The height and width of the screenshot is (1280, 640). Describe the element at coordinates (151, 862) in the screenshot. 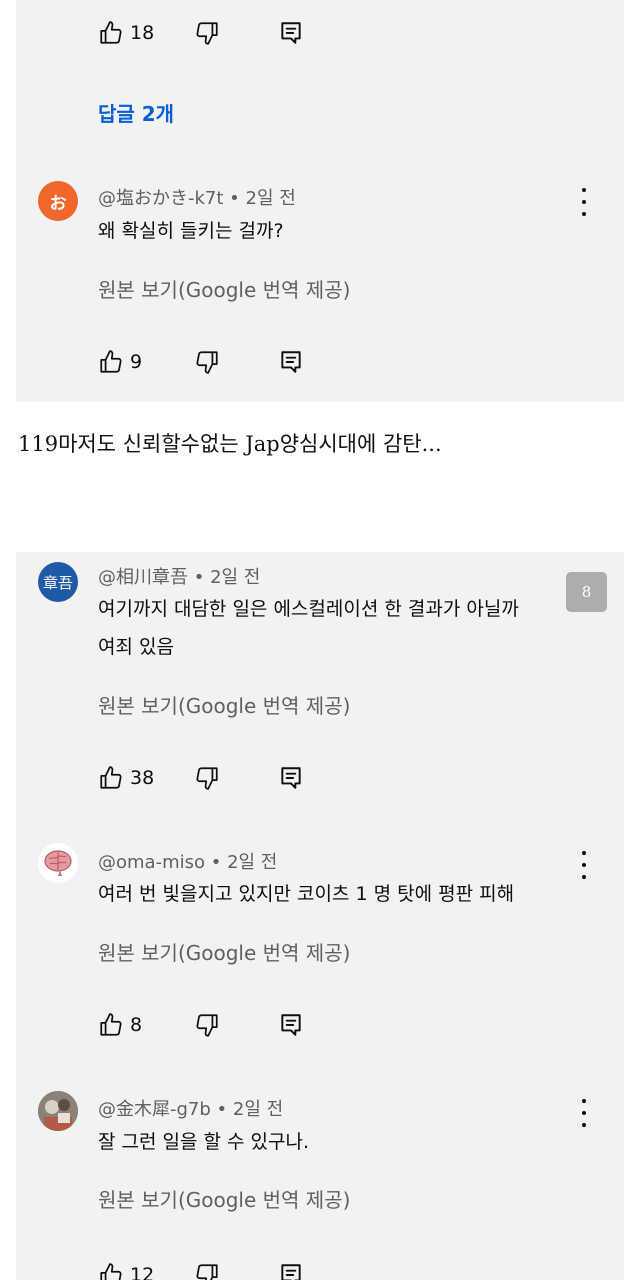

I see `author-handle: @oma-miso` at that location.